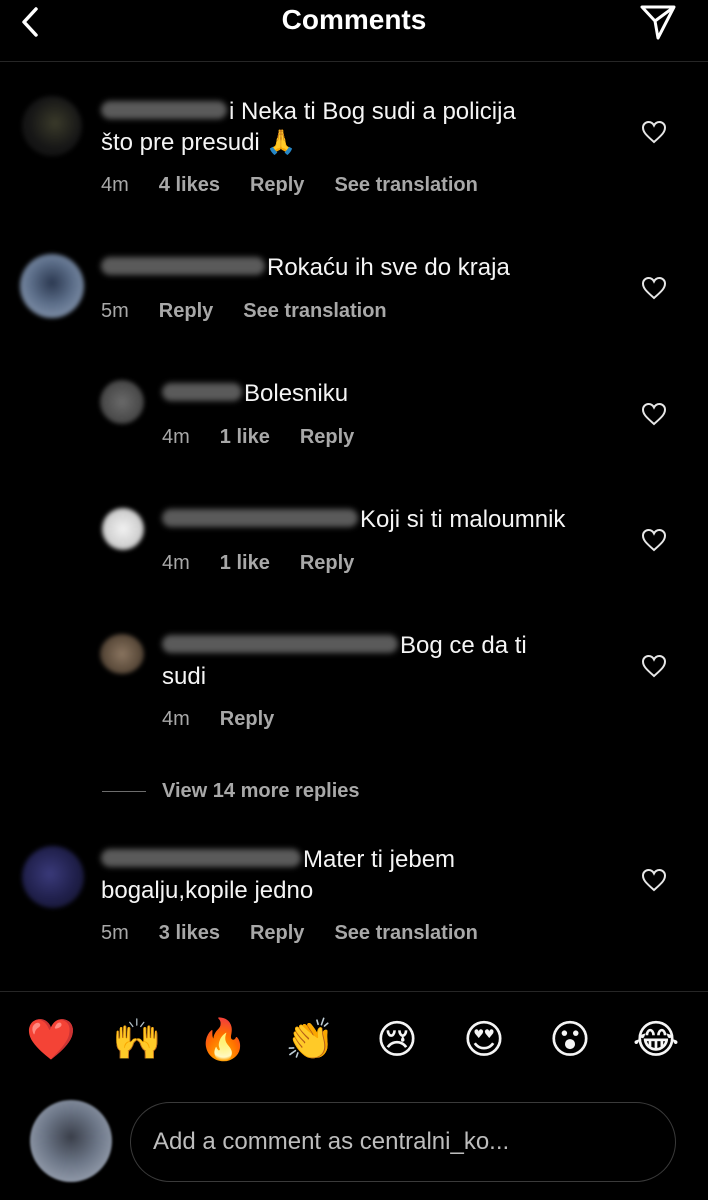 The image size is (708, 1200). What do you see at coordinates (354, 991) in the screenshot?
I see `composer-divider` at bounding box center [354, 991].